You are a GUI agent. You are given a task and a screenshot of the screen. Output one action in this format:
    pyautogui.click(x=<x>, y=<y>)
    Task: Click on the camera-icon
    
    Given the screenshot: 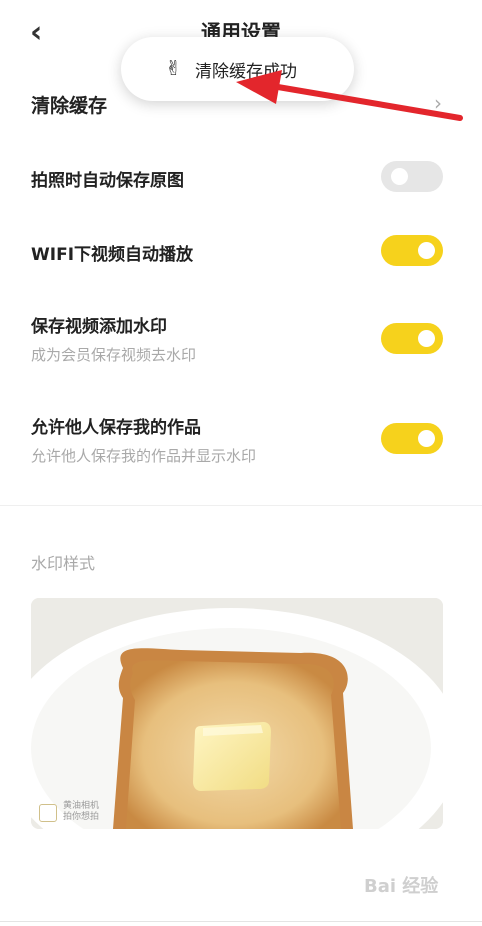 What is the action you would take?
    pyautogui.click(x=48, y=813)
    